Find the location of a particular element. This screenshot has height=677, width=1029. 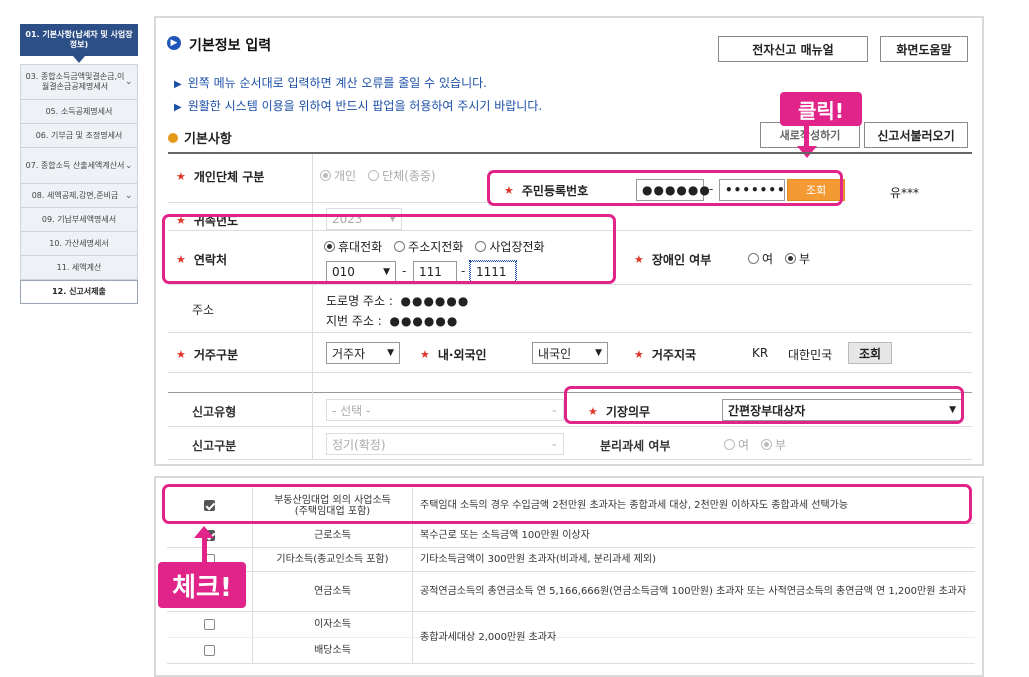

sidebar-item-submit: 12. 신고서제출 is located at coordinates (79, 292).